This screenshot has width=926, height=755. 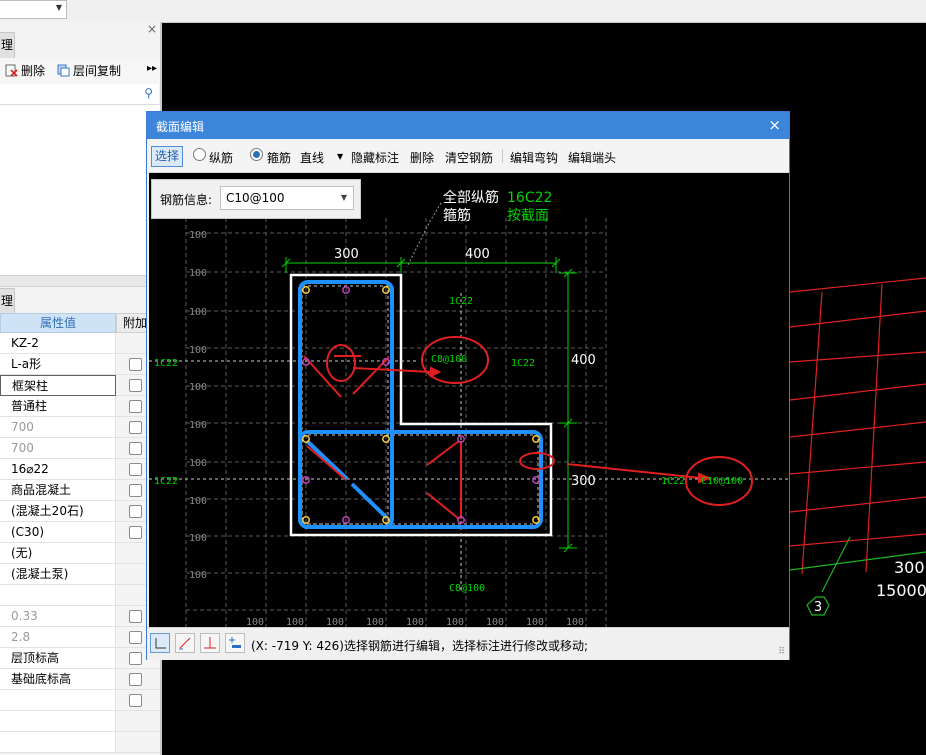 What do you see at coordinates (58, 532) in the screenshot?
I see `property-value: (C30)` at bounding box center [58, 532].